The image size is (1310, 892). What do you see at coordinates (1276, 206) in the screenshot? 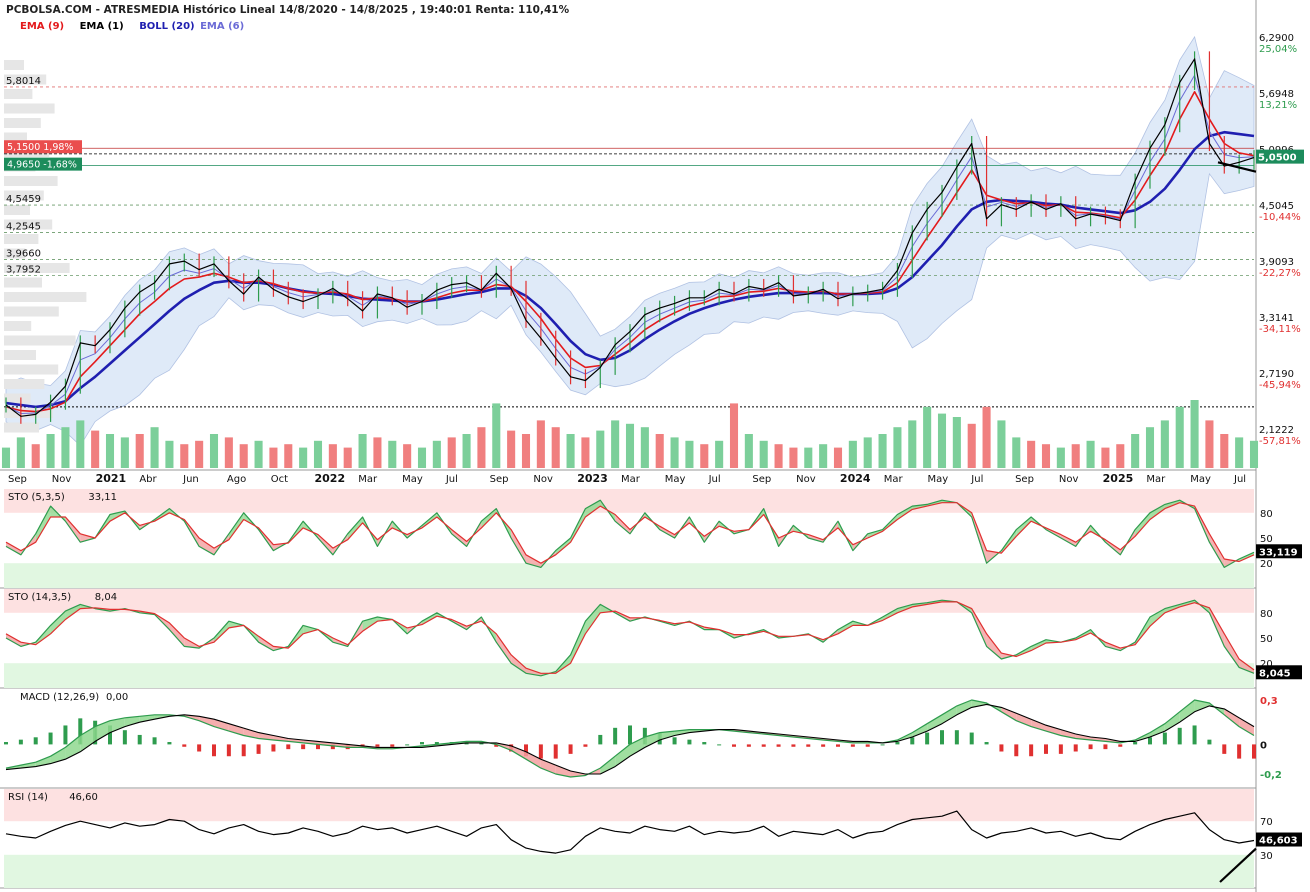
I see `right-axis-label: 4,5045` at bounding box center [1276, 206].